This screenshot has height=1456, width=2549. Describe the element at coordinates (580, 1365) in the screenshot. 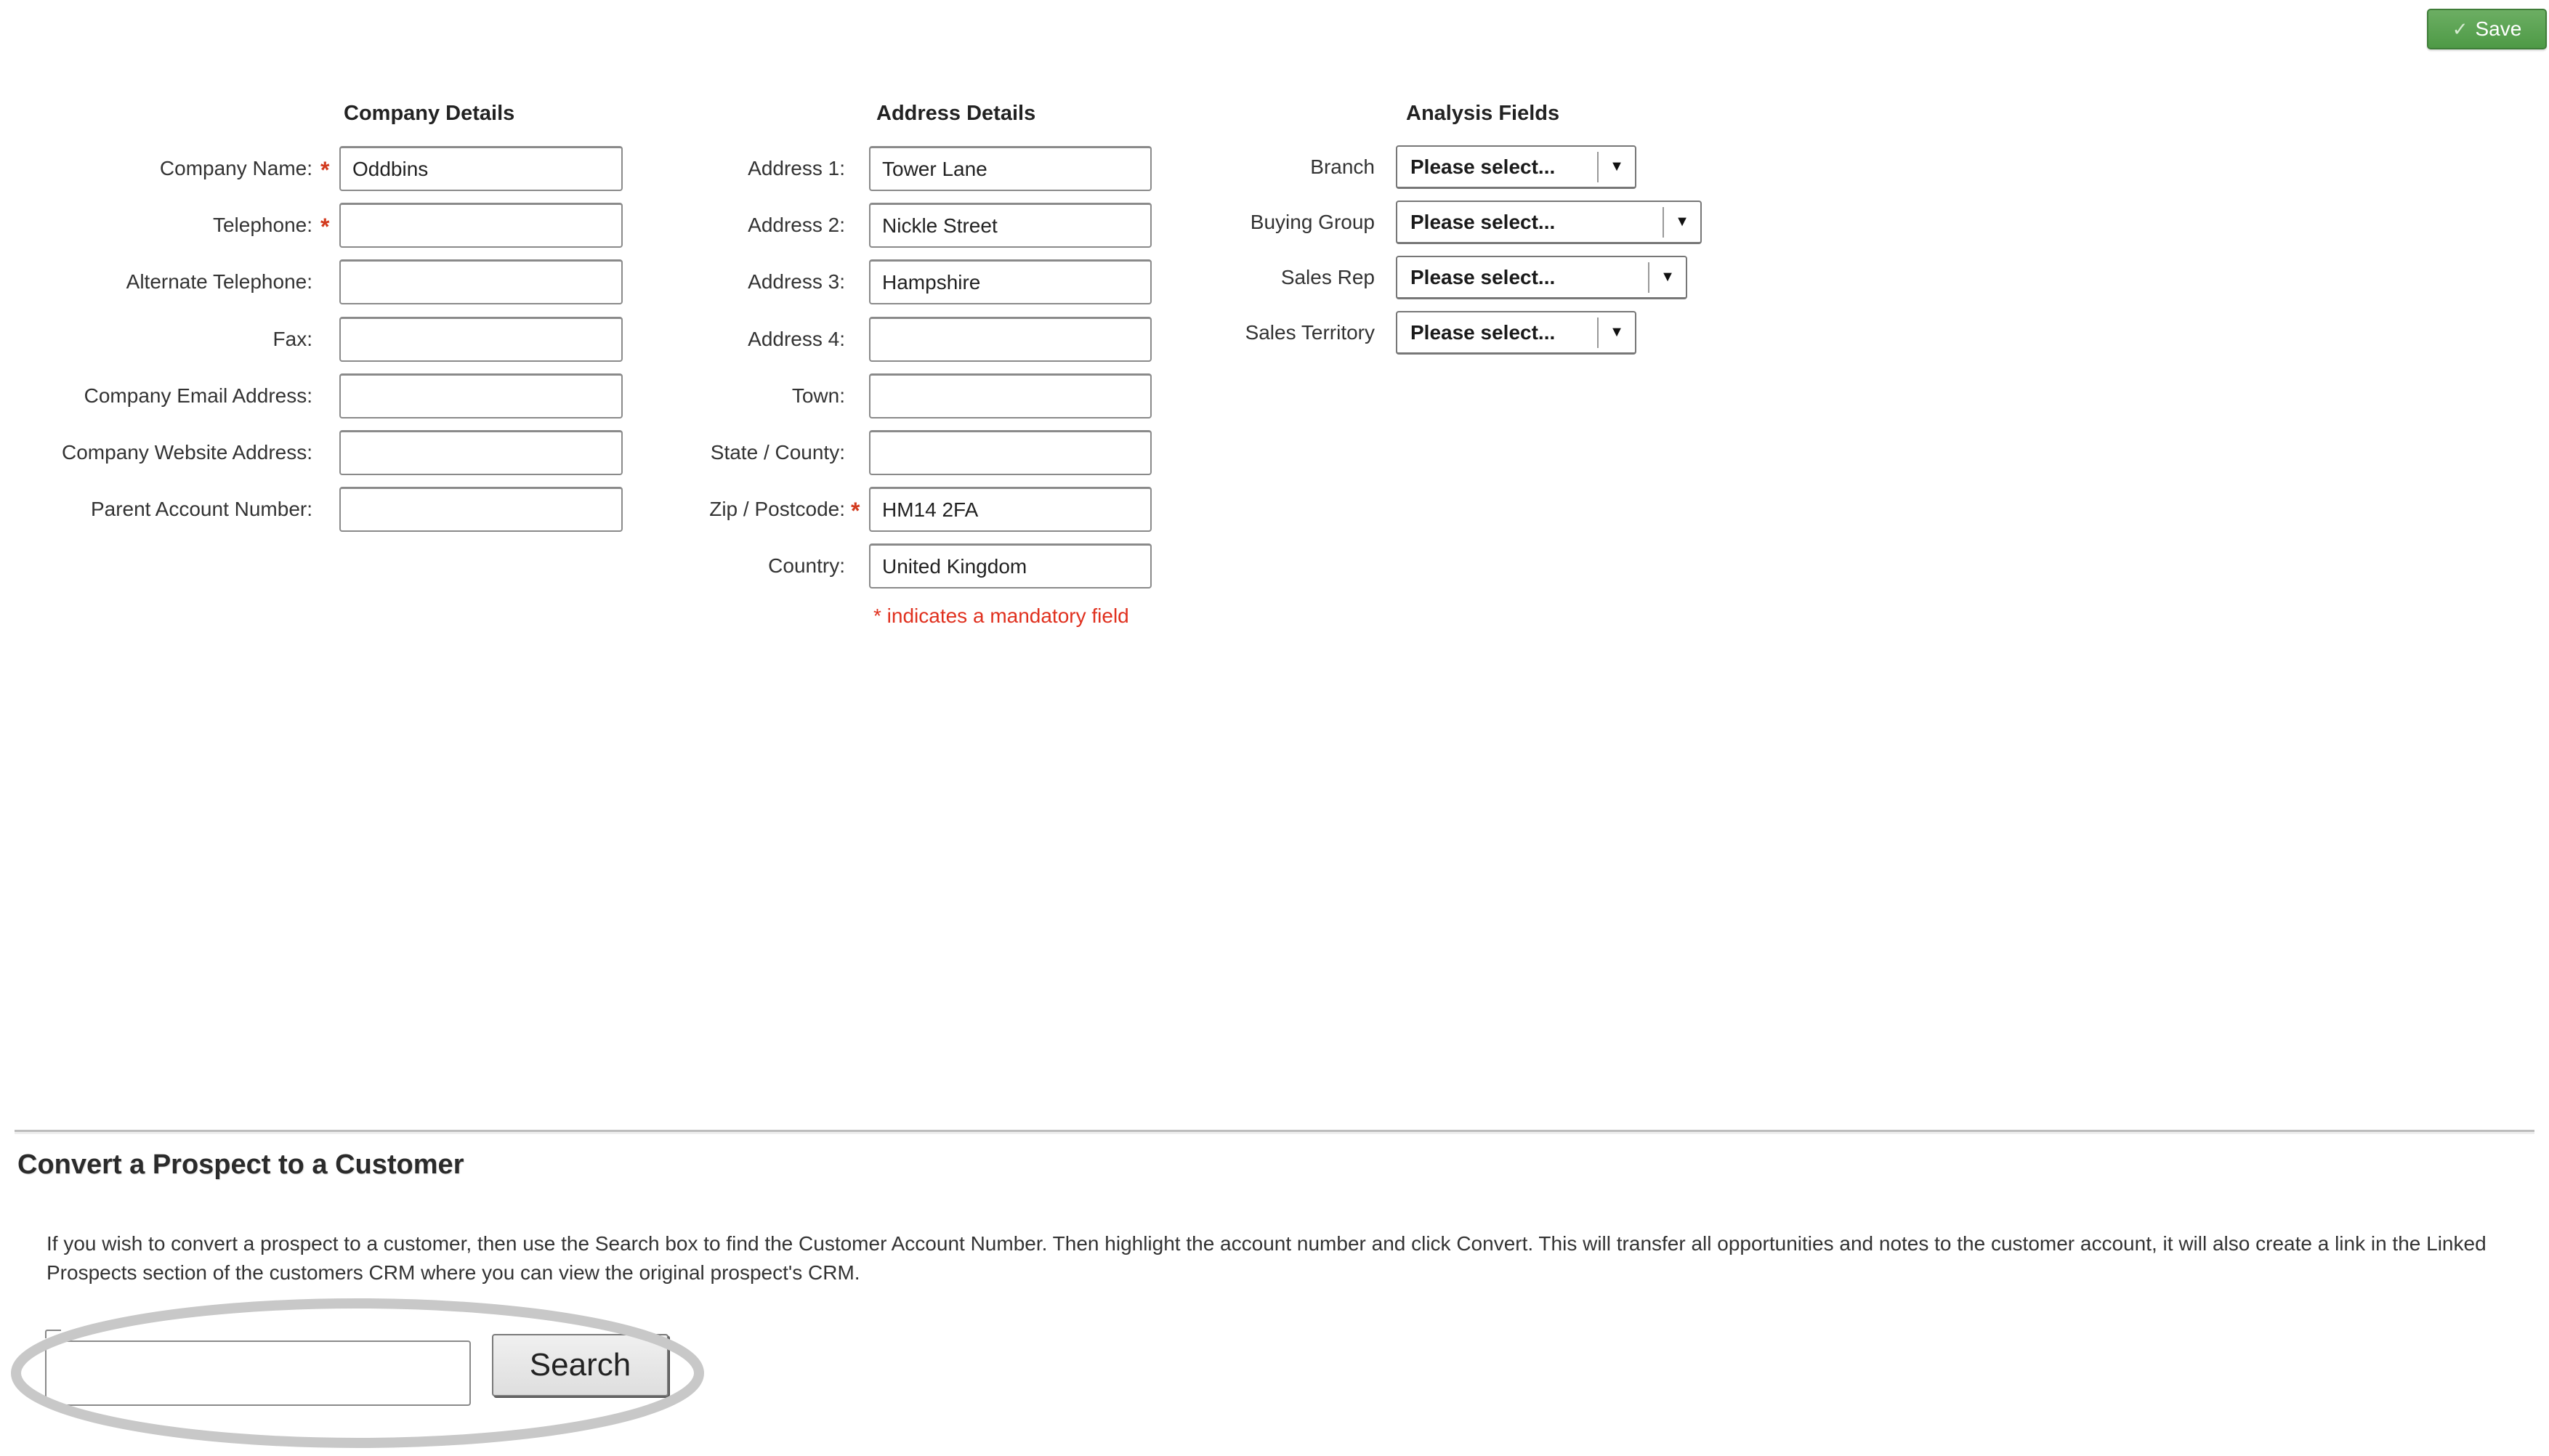

I see `search-button: Search` at that location.